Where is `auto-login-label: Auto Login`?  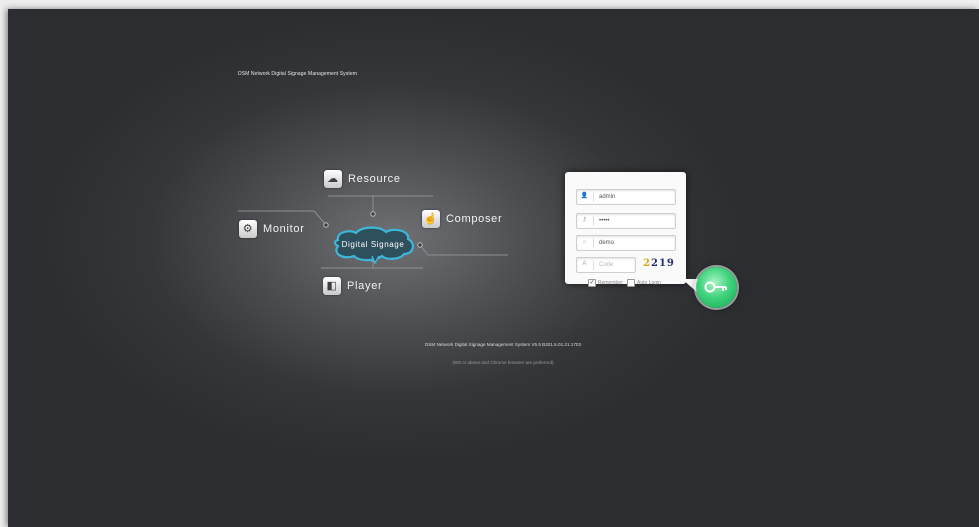 auto-login-label: Auto Login is located at coordinates (649, 283).